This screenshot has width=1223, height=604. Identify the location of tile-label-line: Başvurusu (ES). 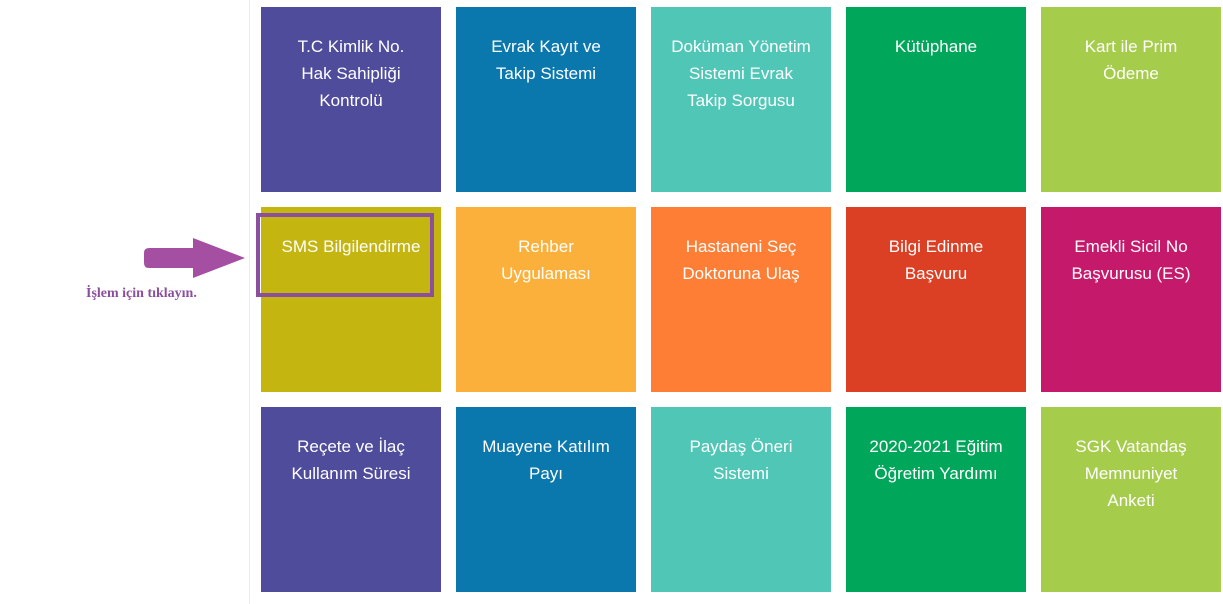
(1131, 273).